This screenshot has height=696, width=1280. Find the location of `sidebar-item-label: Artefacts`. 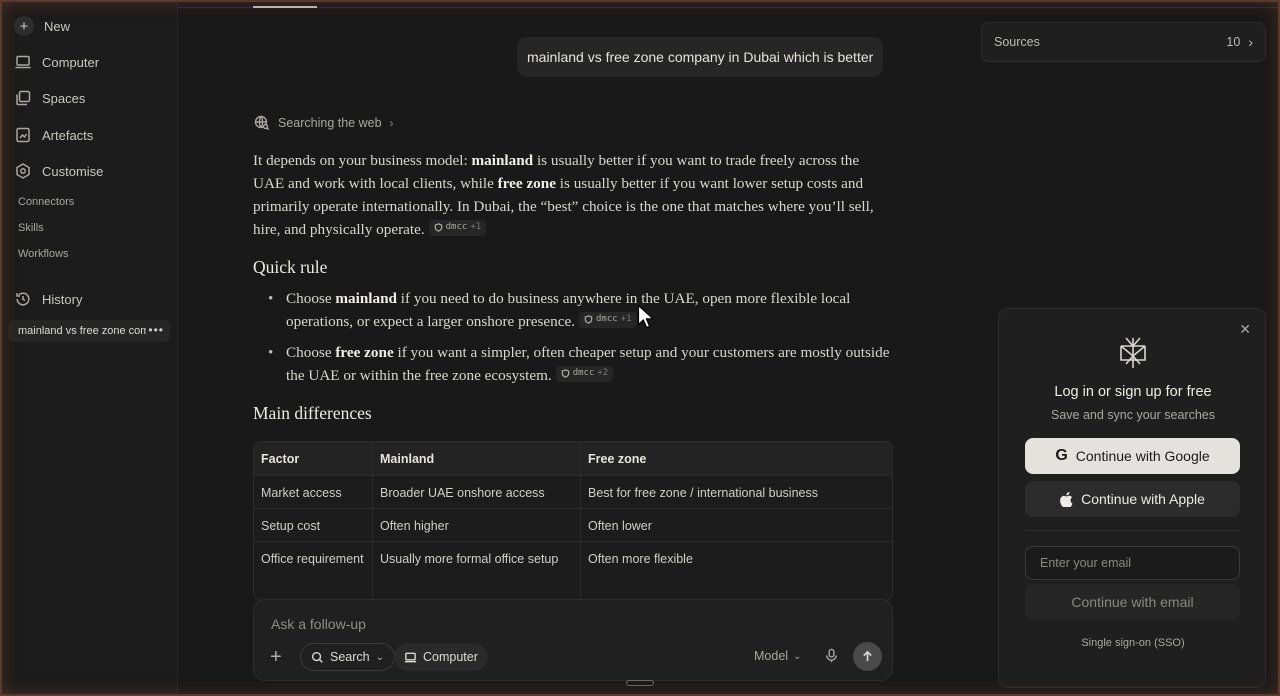

sidebar-item-label: Artefacts is located at coordinates (68, 135).